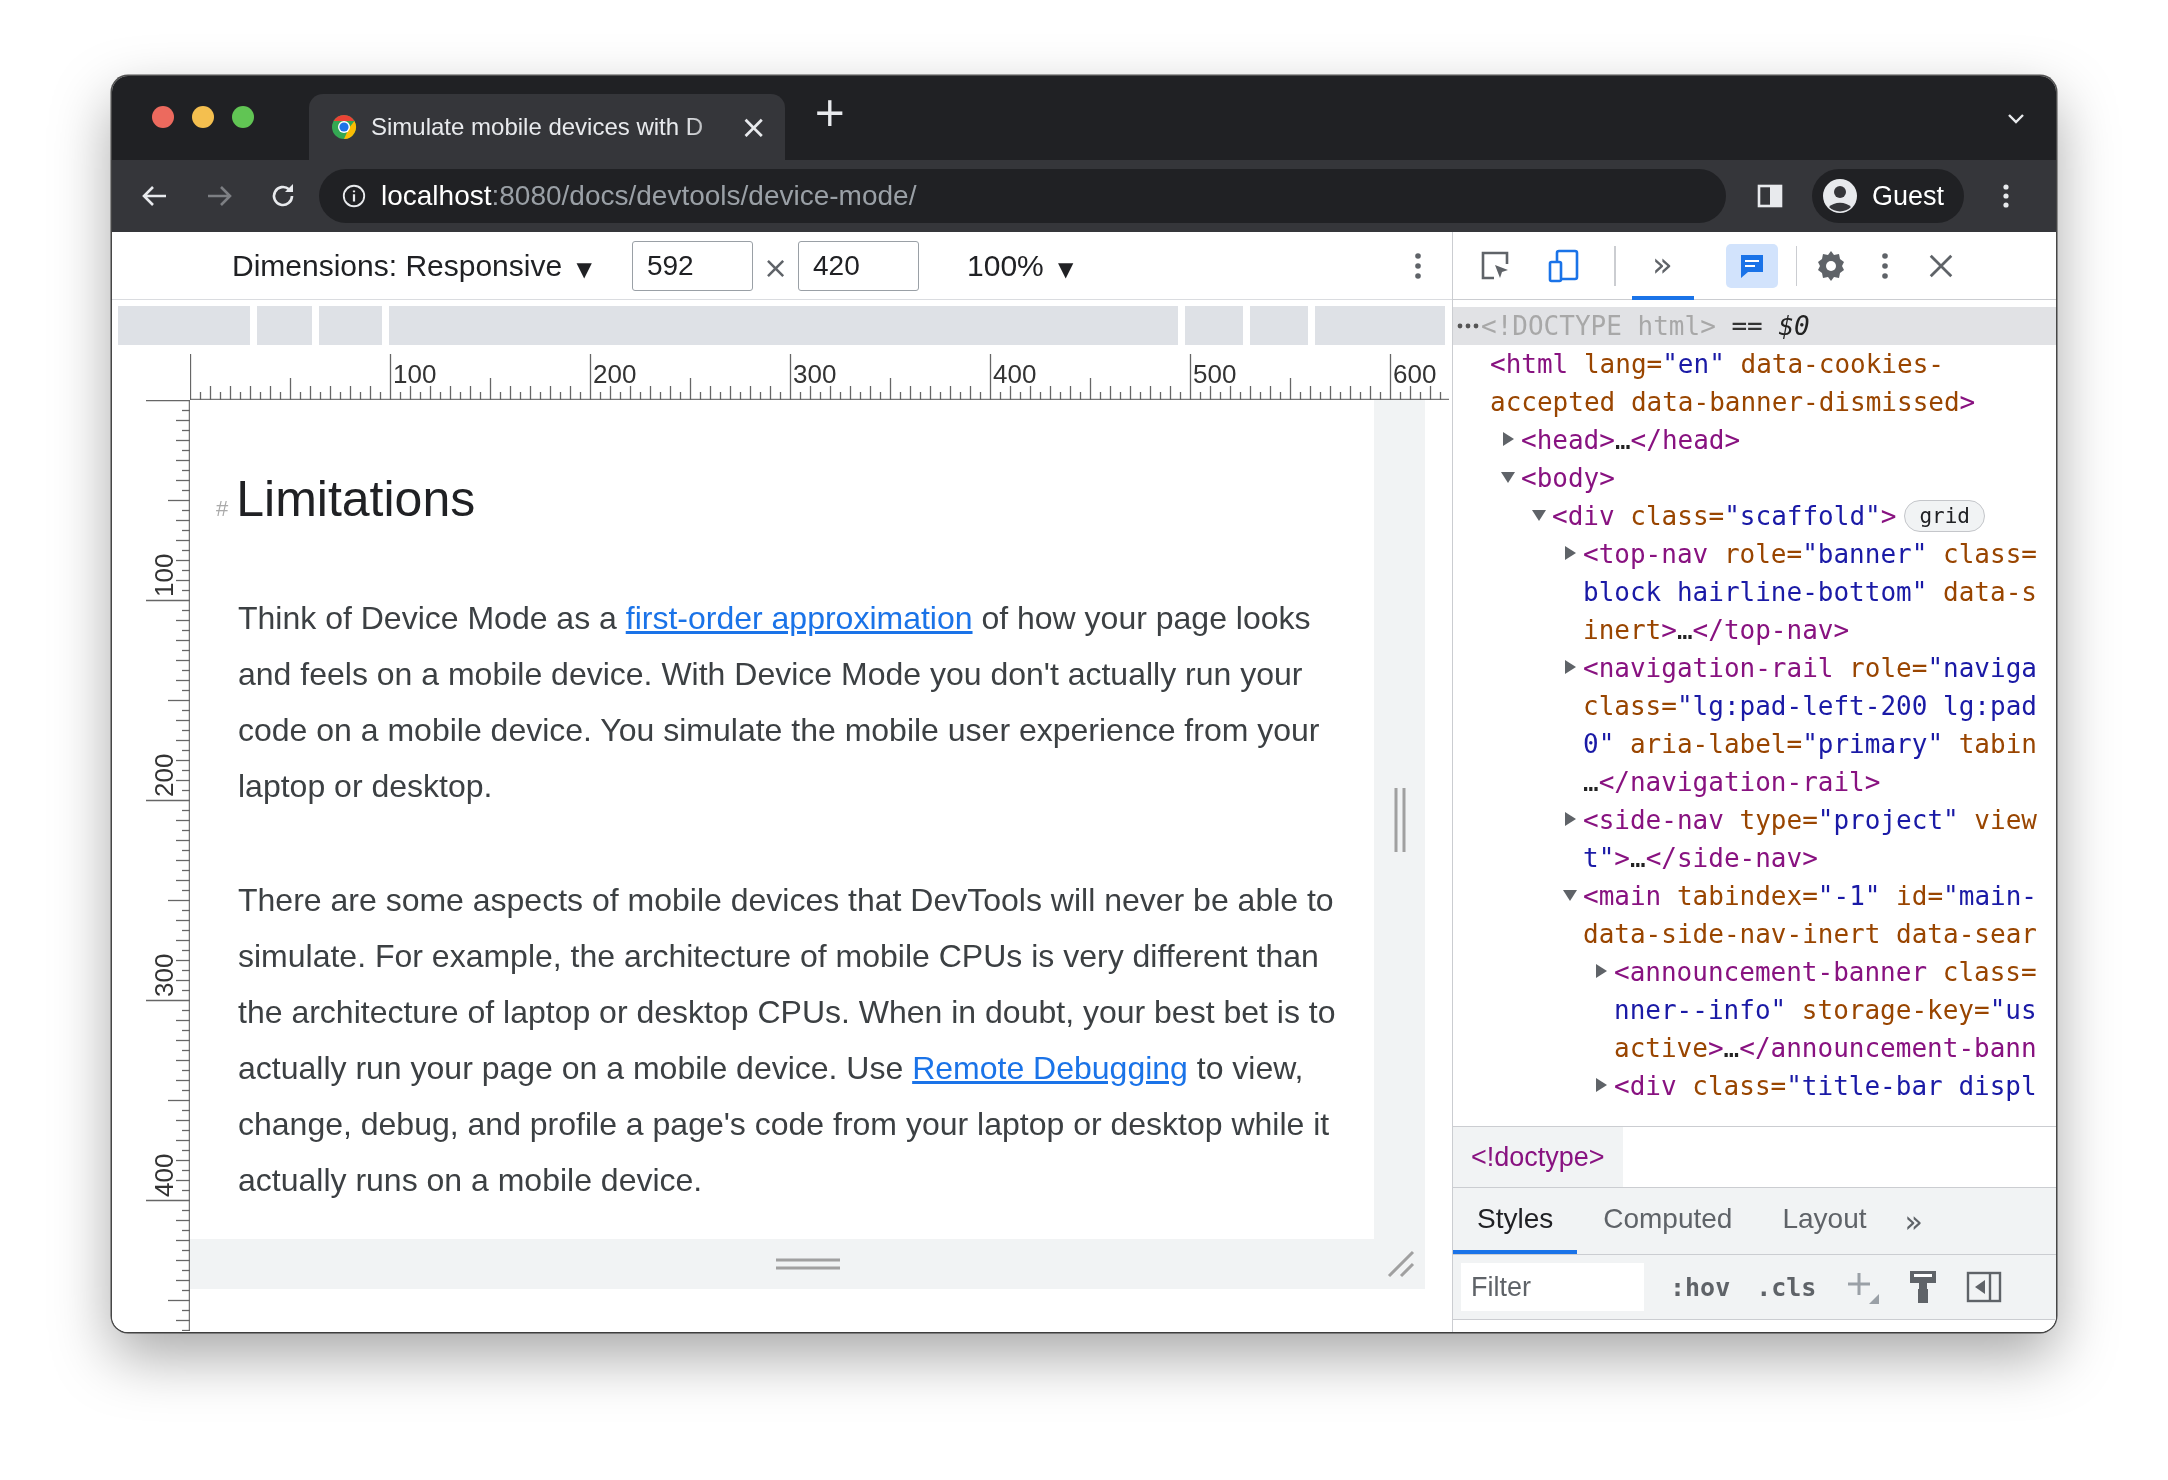 The width and height of the screenshot is (2168, 1480). What do you see at coordinates (1810, 592) in the screenshot?
I see `code-line: block hairline-bottom" data-s` at bounding box center [1810, 592].